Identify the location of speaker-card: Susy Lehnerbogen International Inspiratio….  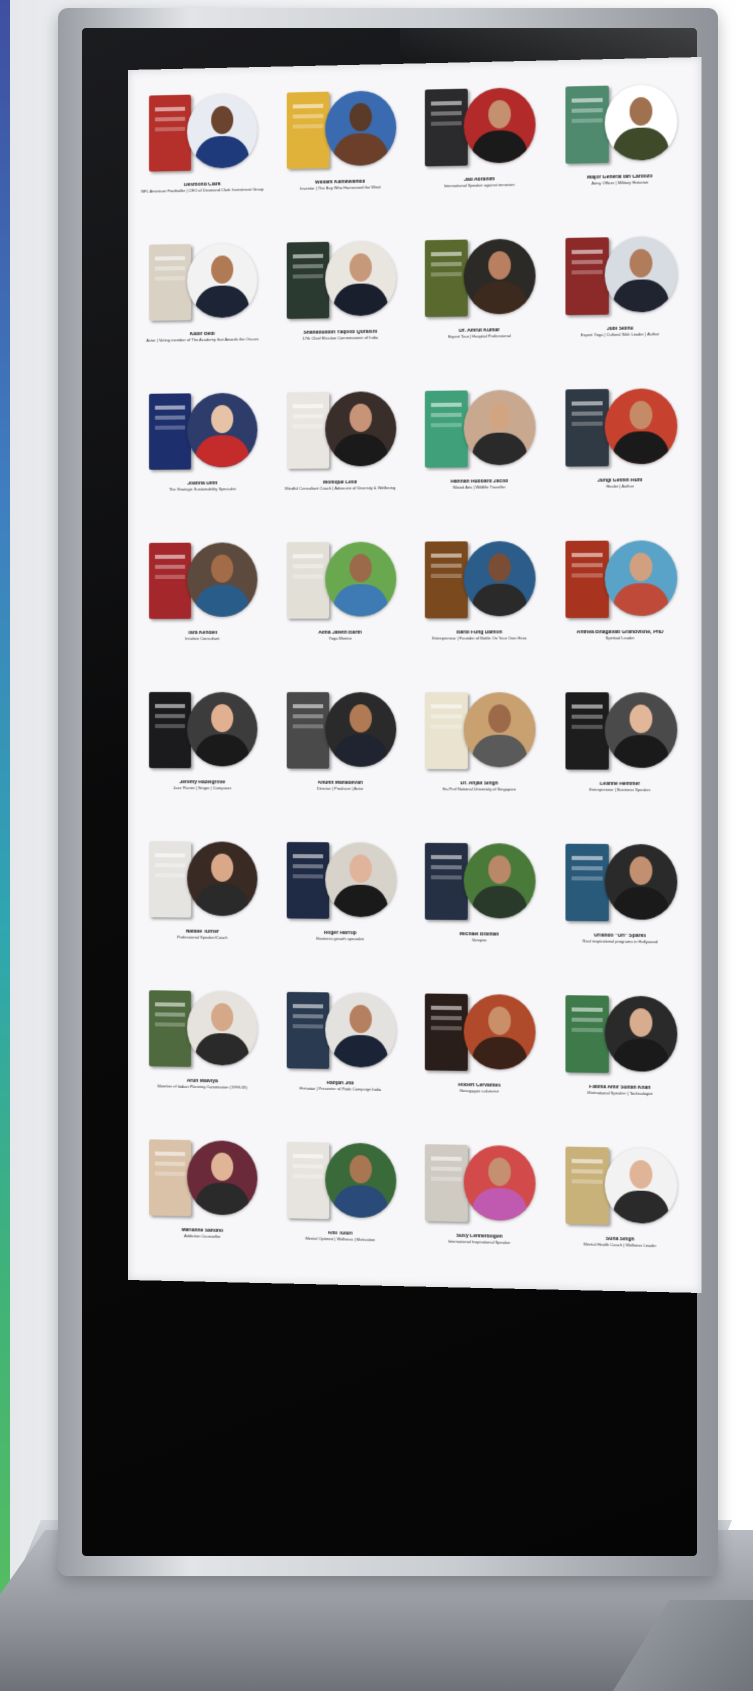
(480, 1203).